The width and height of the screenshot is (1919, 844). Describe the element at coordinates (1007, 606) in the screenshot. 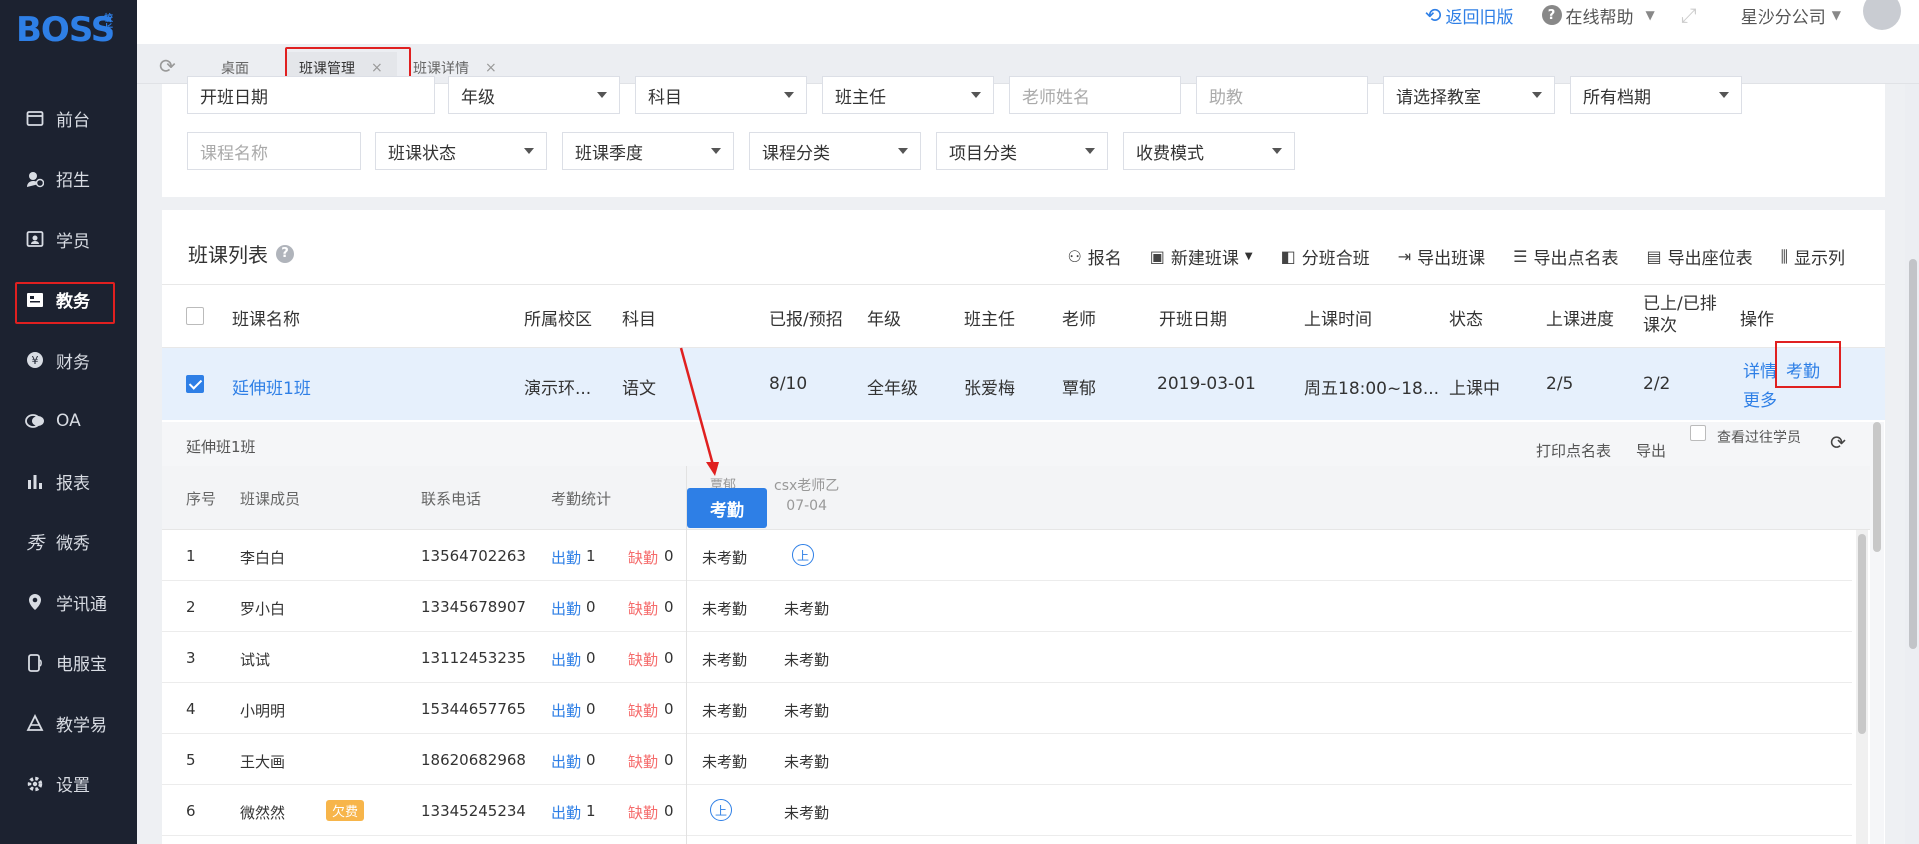

I see `table-row: 2 罗小白 13345678907 出勤 0 缺勤 0 未考勤 未考勤` at that location.